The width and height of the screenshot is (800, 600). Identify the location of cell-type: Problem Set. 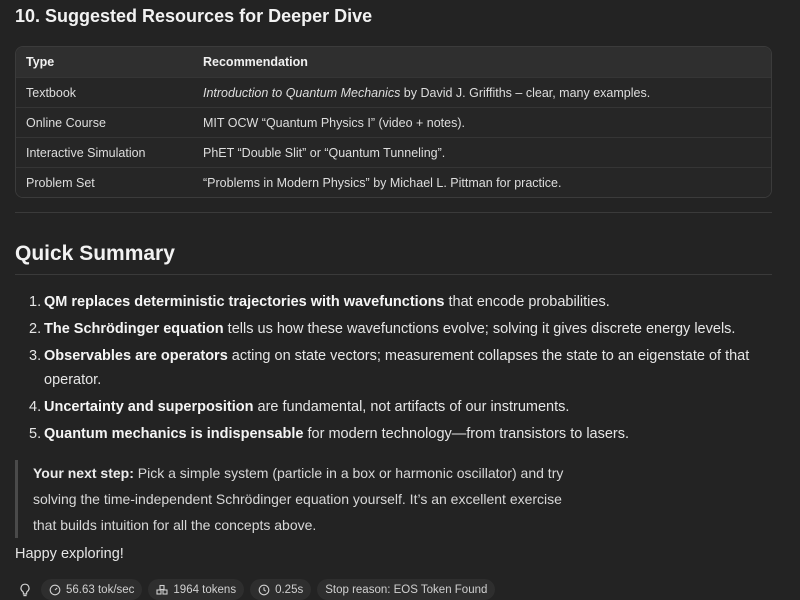
(60, 182).